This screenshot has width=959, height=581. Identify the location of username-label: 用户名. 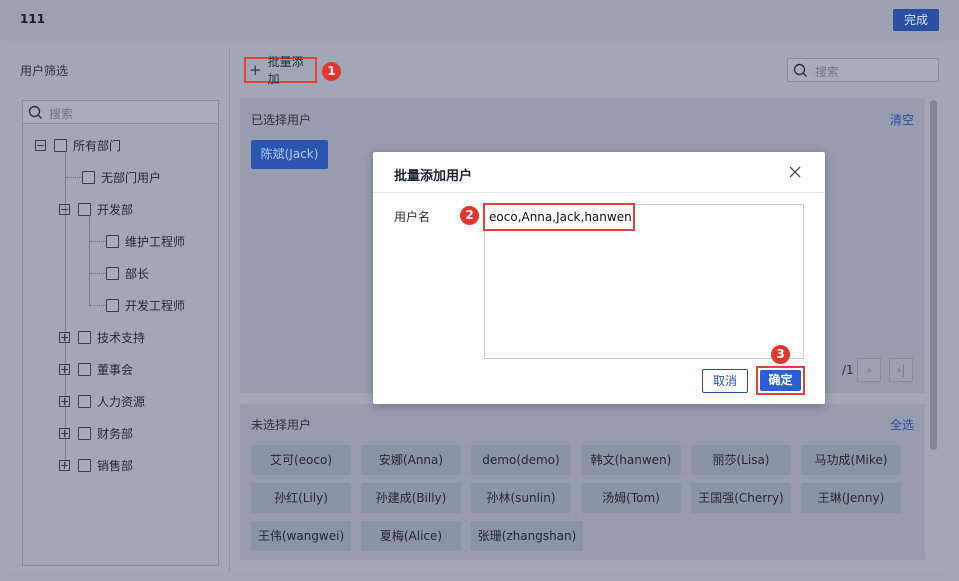
(412, 217).